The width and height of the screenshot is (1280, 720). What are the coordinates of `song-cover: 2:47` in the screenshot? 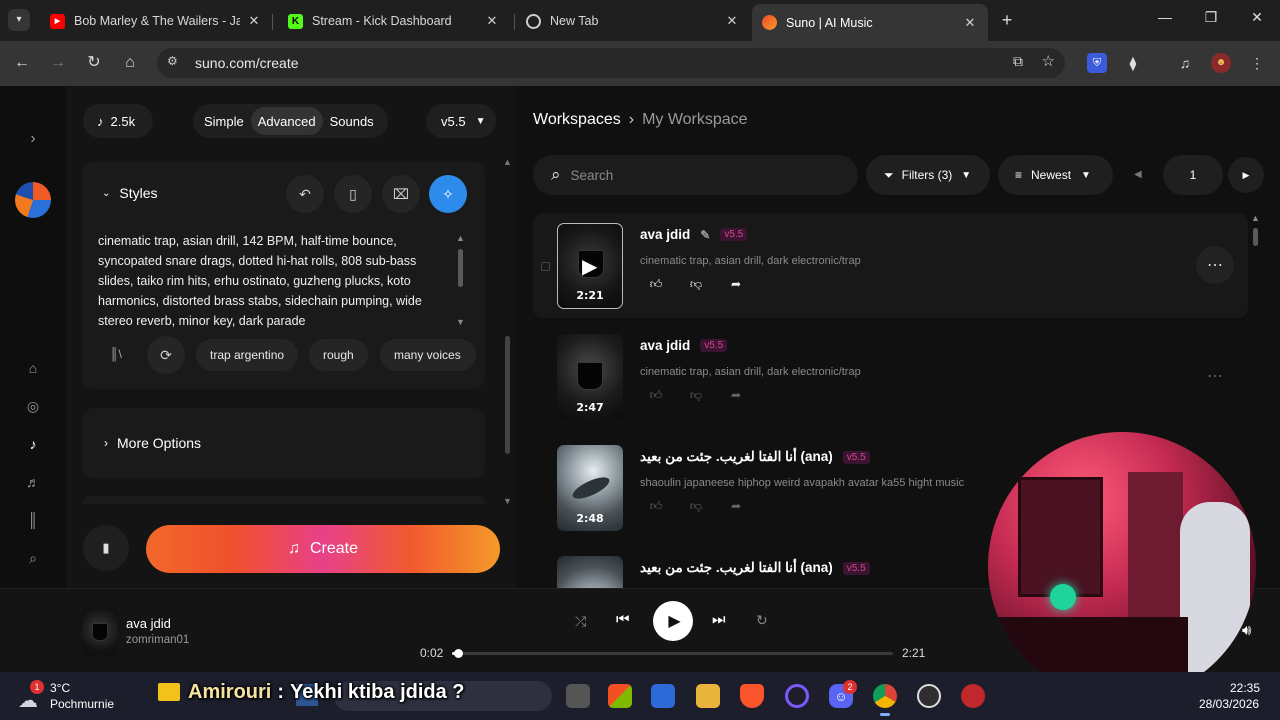 It's located at (590, 377).